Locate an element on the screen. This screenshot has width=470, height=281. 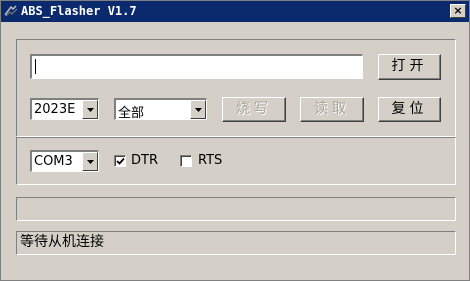
checkmark-icon is located at coordinates (120, 161).